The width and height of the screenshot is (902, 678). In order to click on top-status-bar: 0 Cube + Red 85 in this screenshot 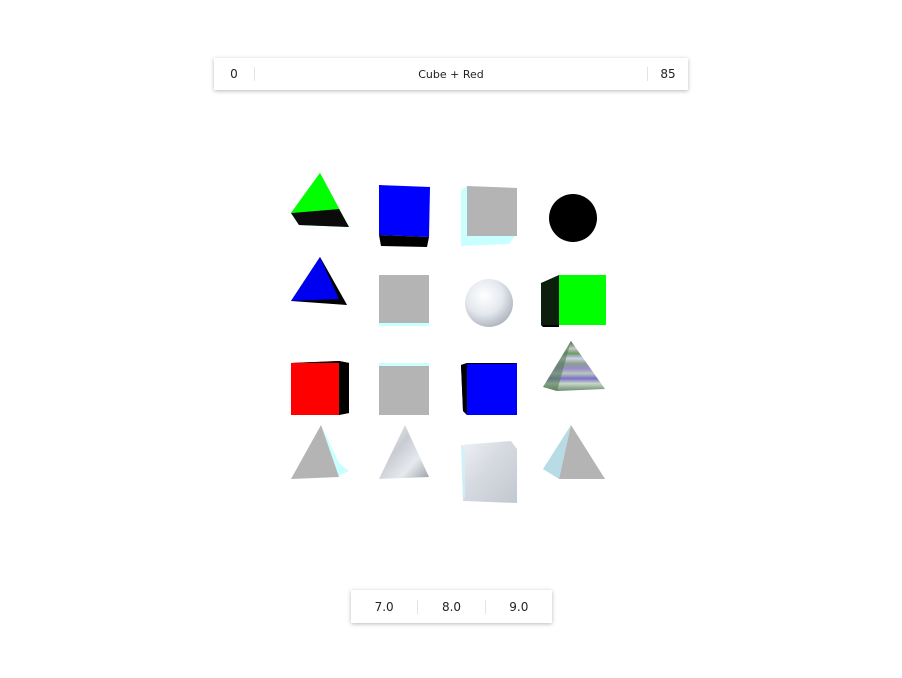, I will do `click(451, 74)`.